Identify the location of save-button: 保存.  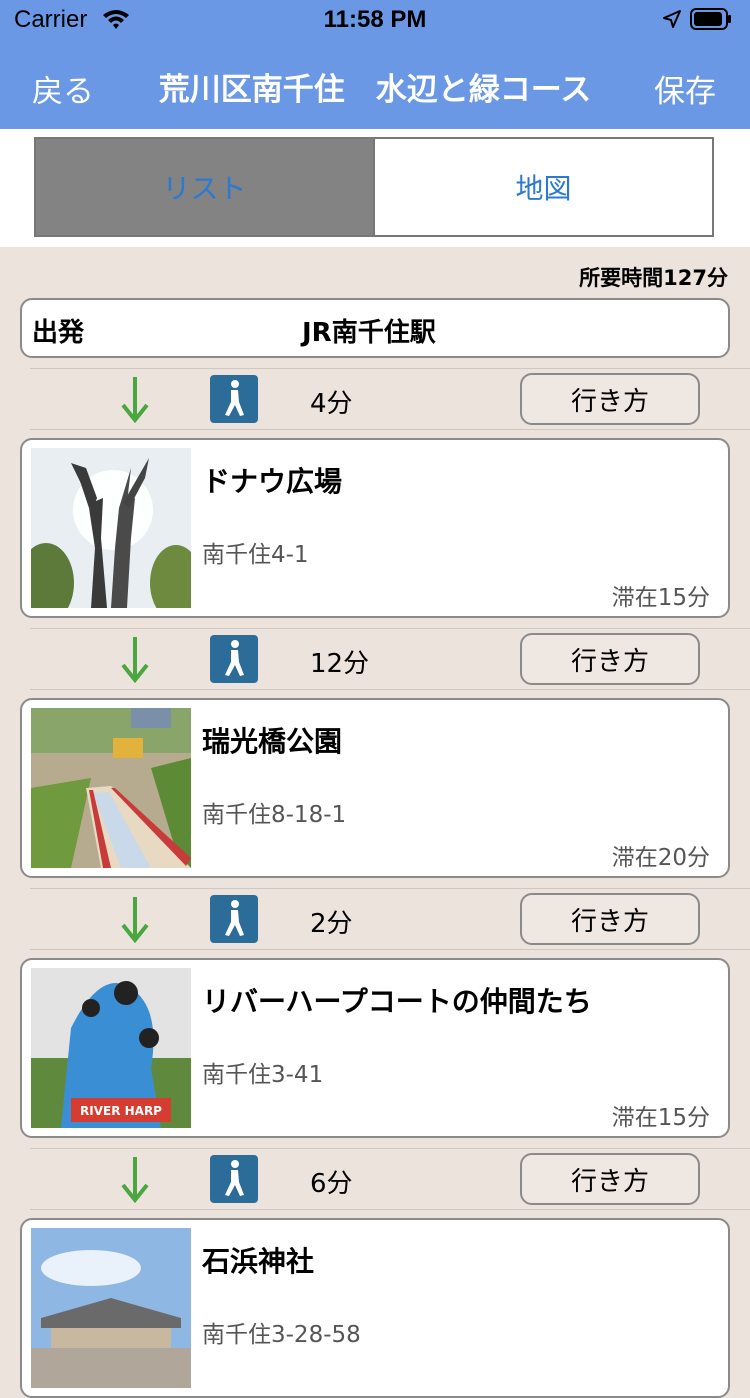
(685, 88).